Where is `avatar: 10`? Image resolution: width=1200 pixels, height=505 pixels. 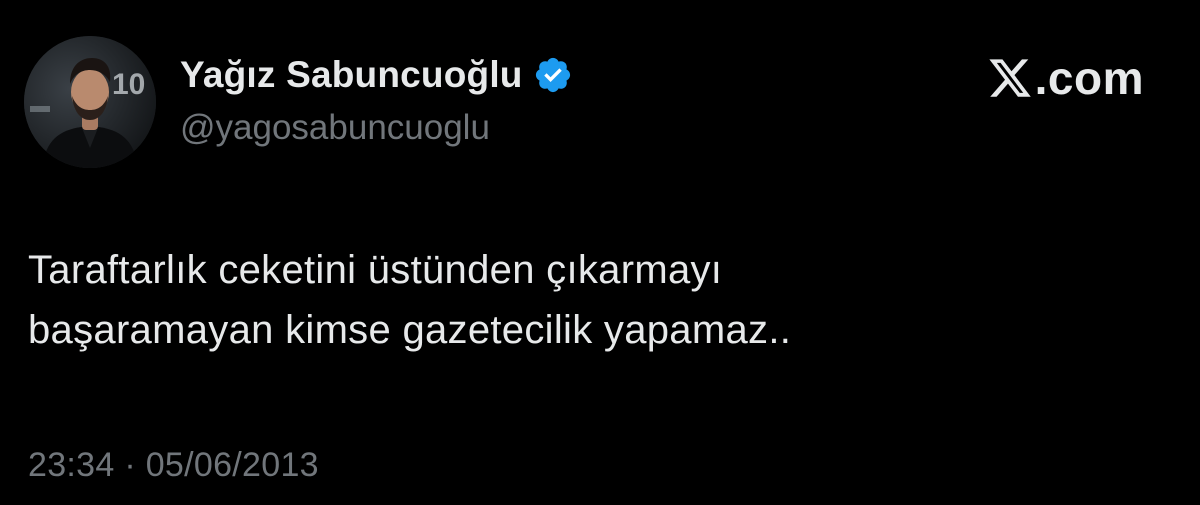
avatar: 10 is located at coordinates (90, 102).